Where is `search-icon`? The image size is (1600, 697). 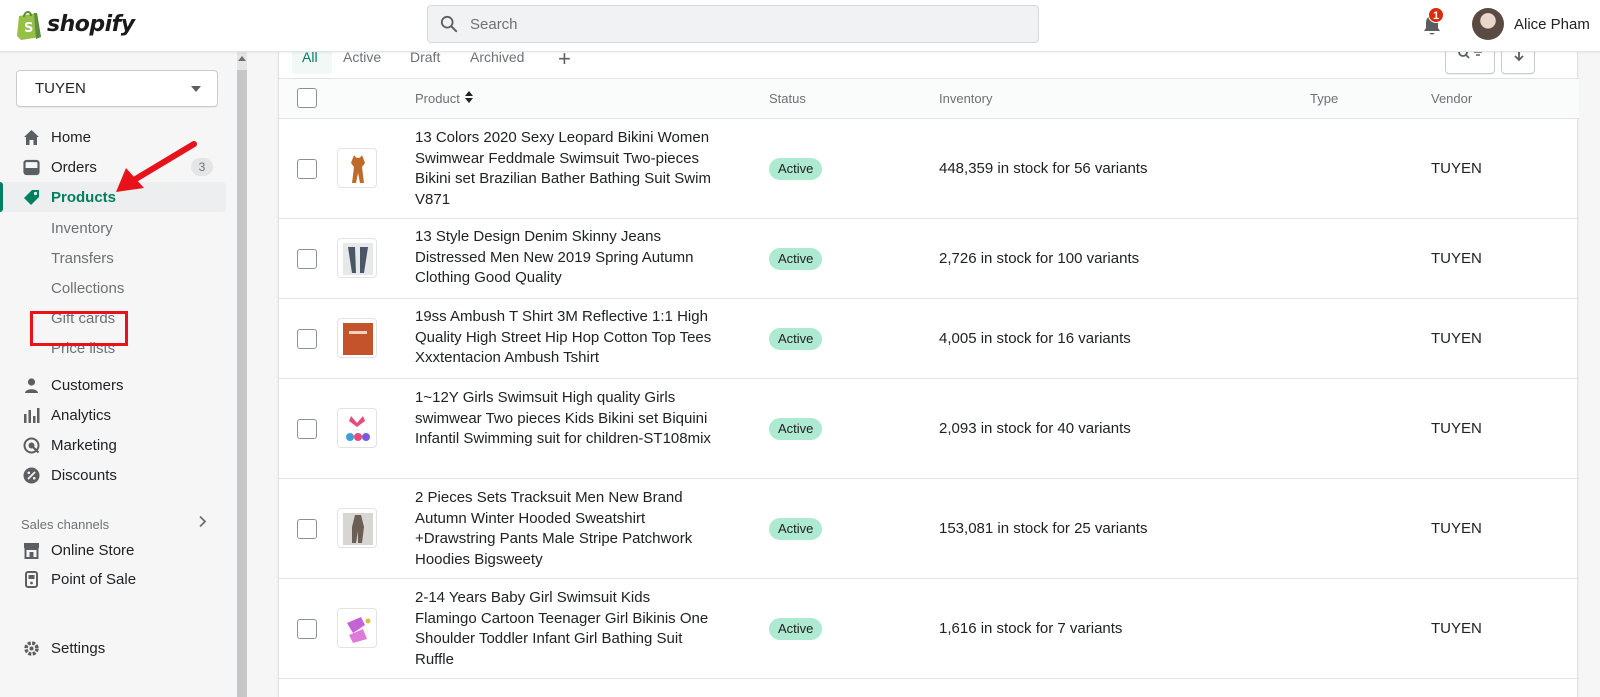
search-icon is located at coordinates (449, 24).